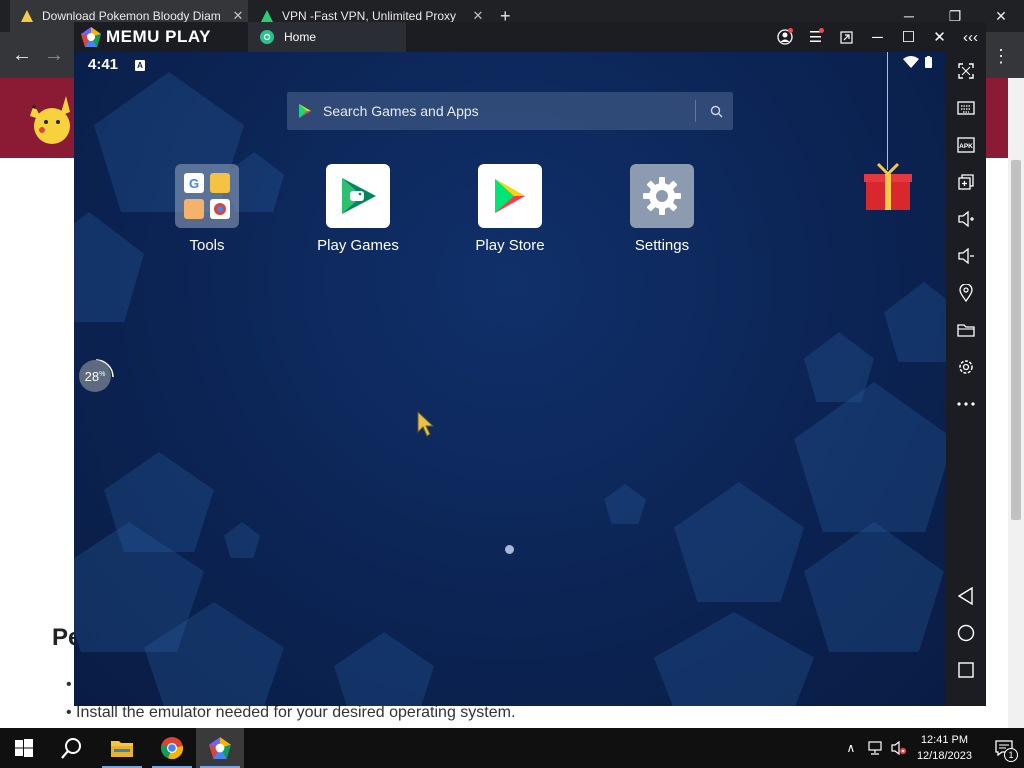 Image resolution: width=1024 pixels, height=768 pixels. What do you see at coordinates (50, 120) in the screenshot?
I see `pikachu-image` at bounding box center [50, 120].